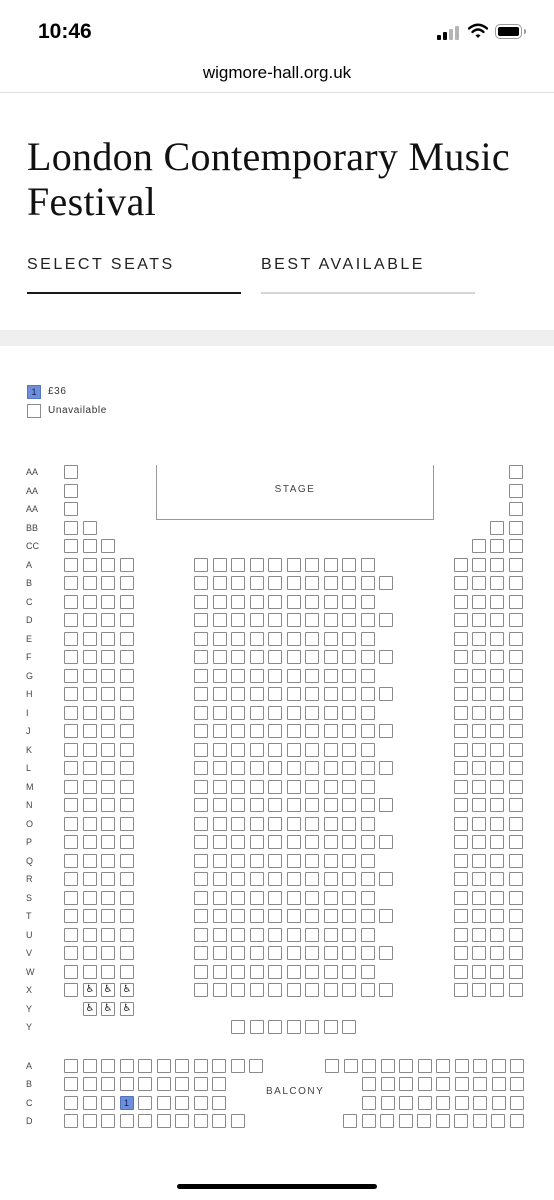 The width and height of the screenshot is (554, 1200). Describe the element at coordinates (127, 990) in the screenshot. I see `wheelchair-icon: ♿` at that location.